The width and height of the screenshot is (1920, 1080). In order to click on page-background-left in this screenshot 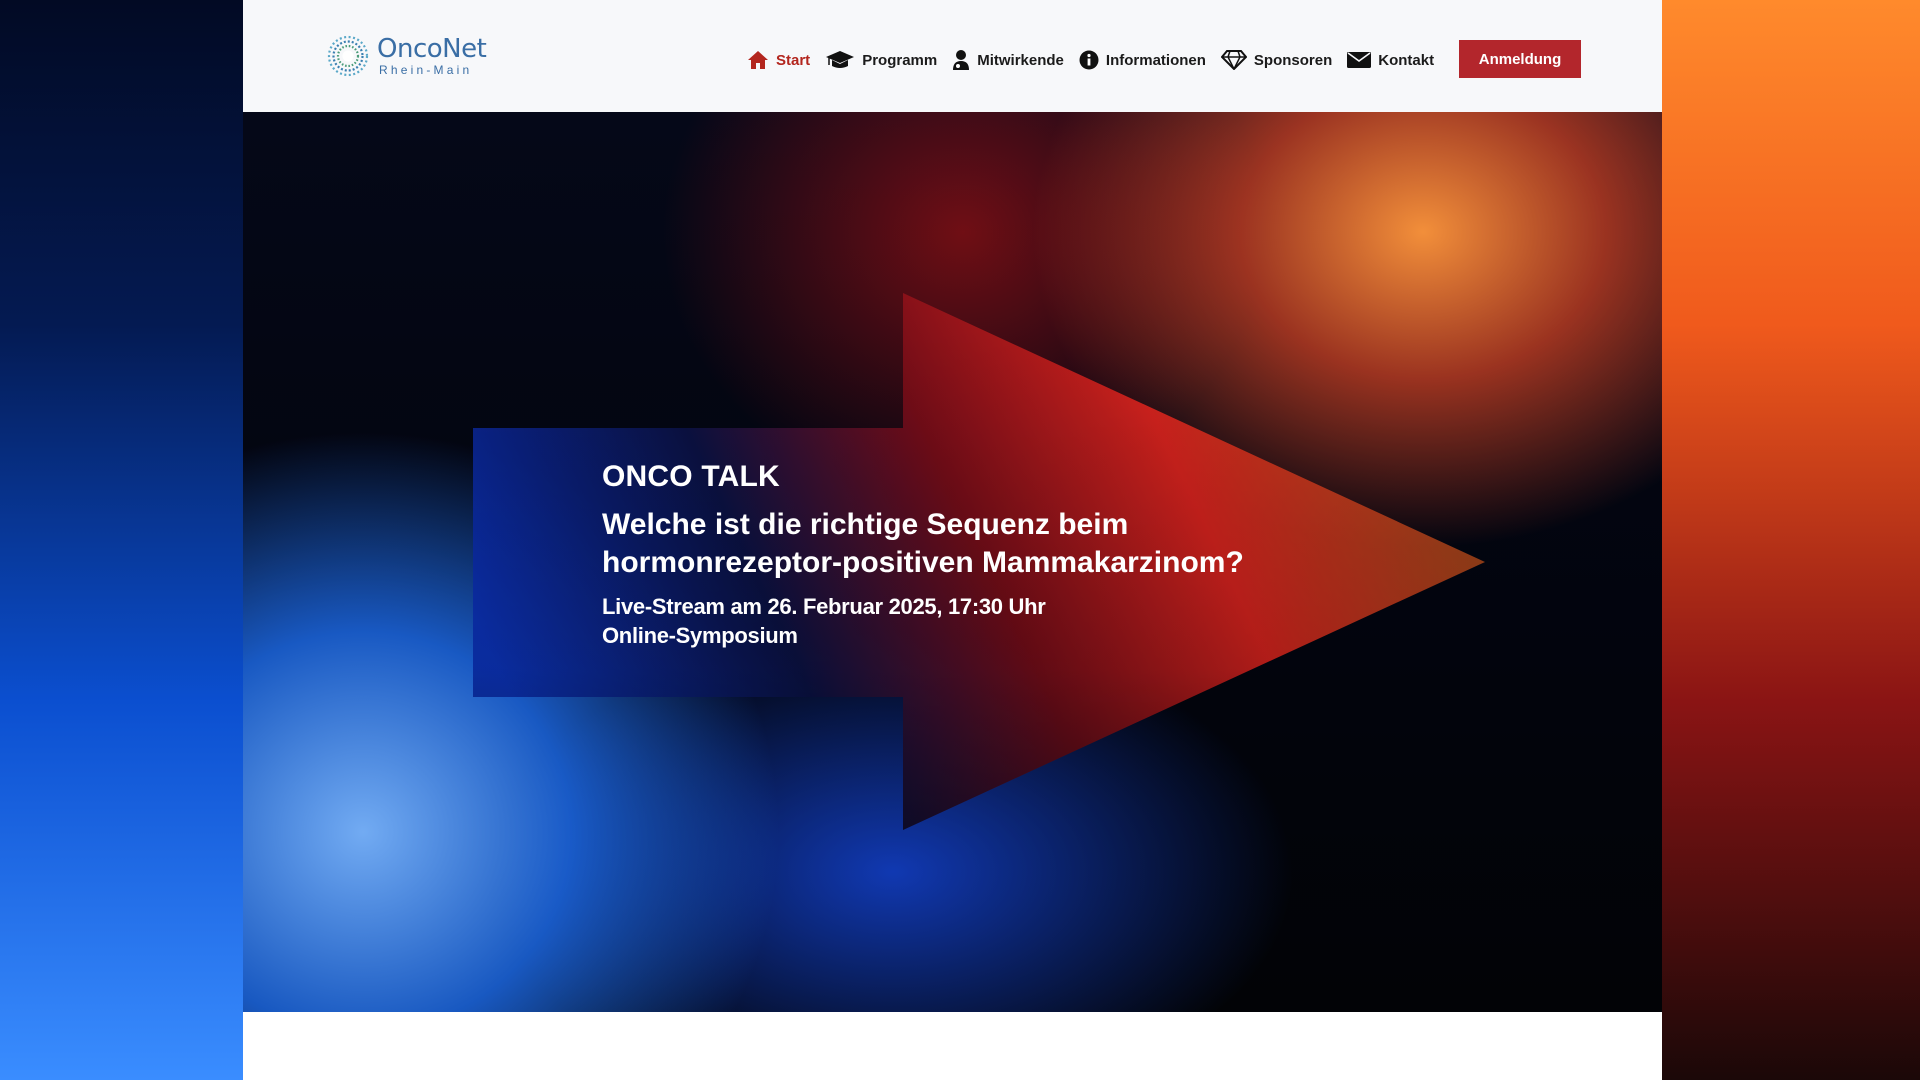, I will do `click(121, 540)`.